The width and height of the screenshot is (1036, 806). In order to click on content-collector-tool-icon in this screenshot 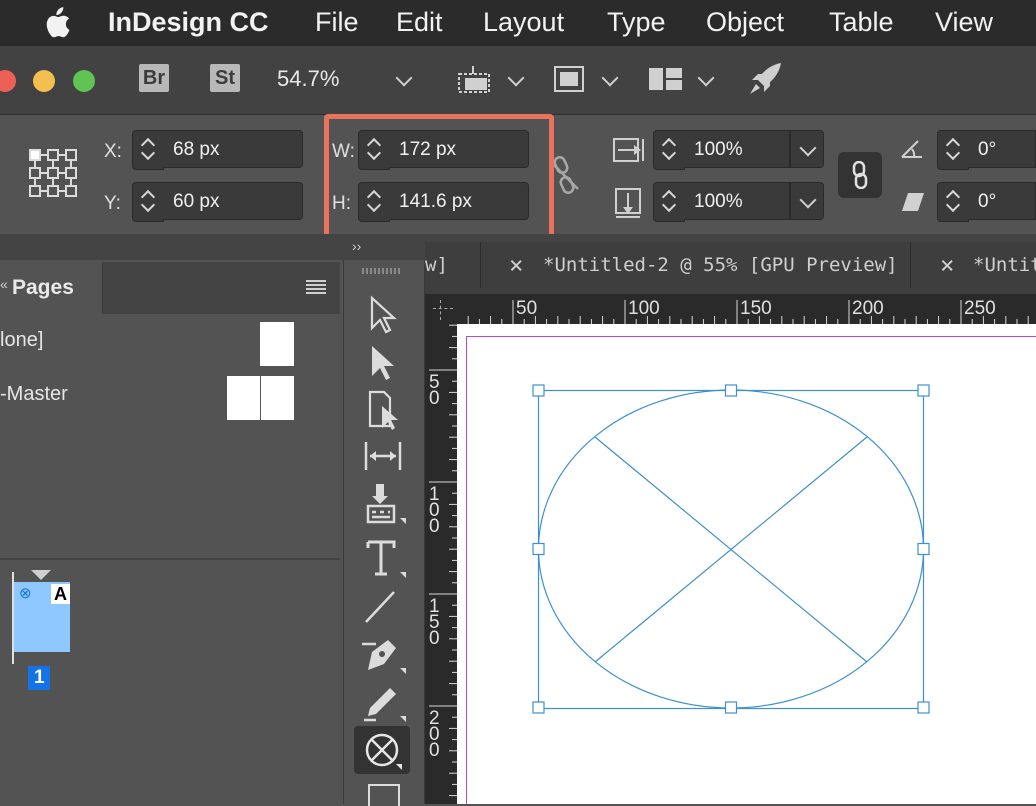, I will do `click(383, 504)`.